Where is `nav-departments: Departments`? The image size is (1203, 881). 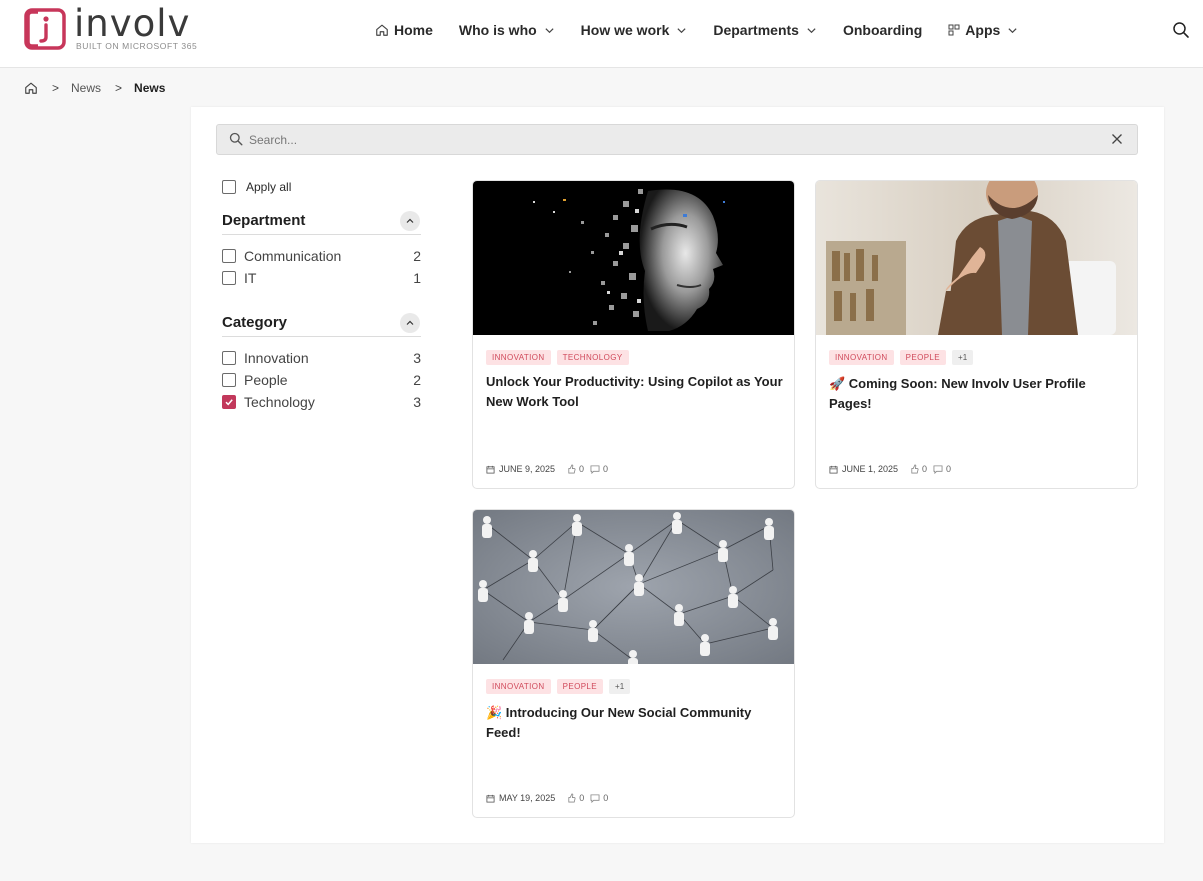
nav-departments: Departments is located at coordinates (765, 30).